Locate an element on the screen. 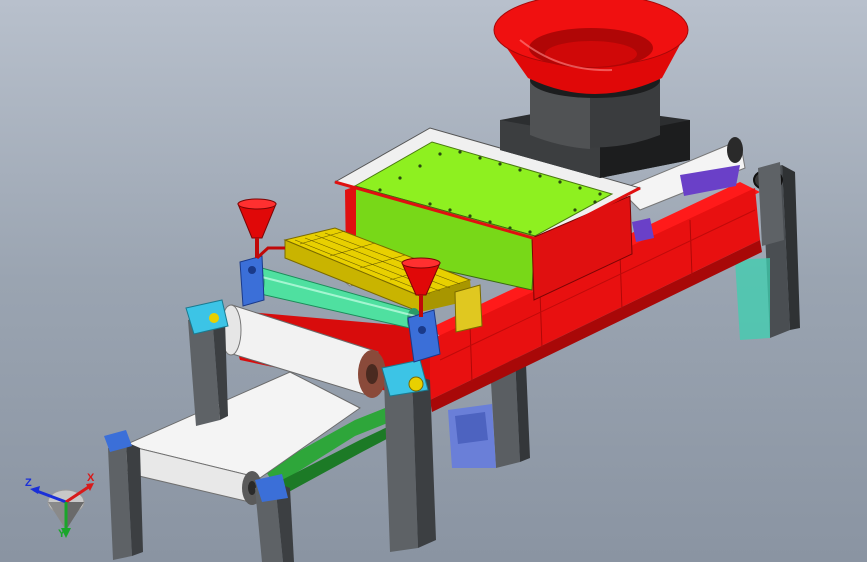  axis-label-x: X is located at coordinates (91, 478).